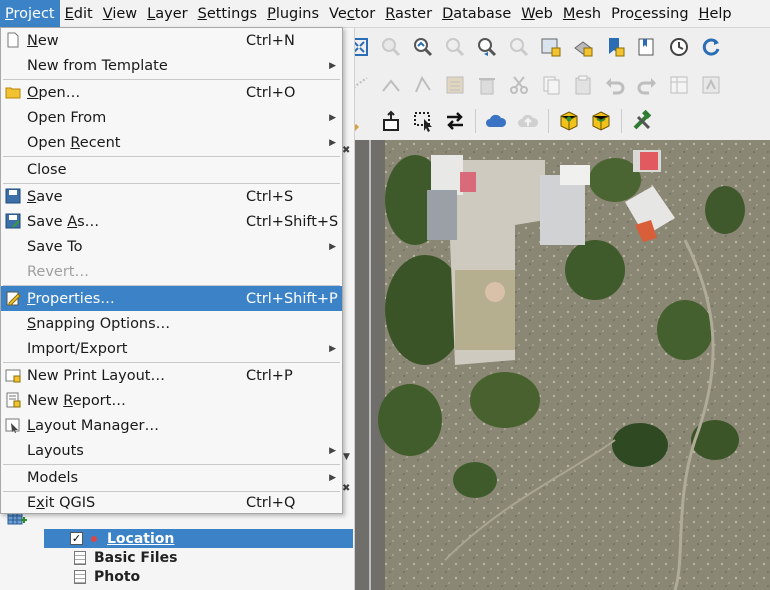 The image size is (770, 590). What do you see at coordinates (487, 85) in the screenshot?
I see `delete-selected-icon` at bounding box center [487, 85].